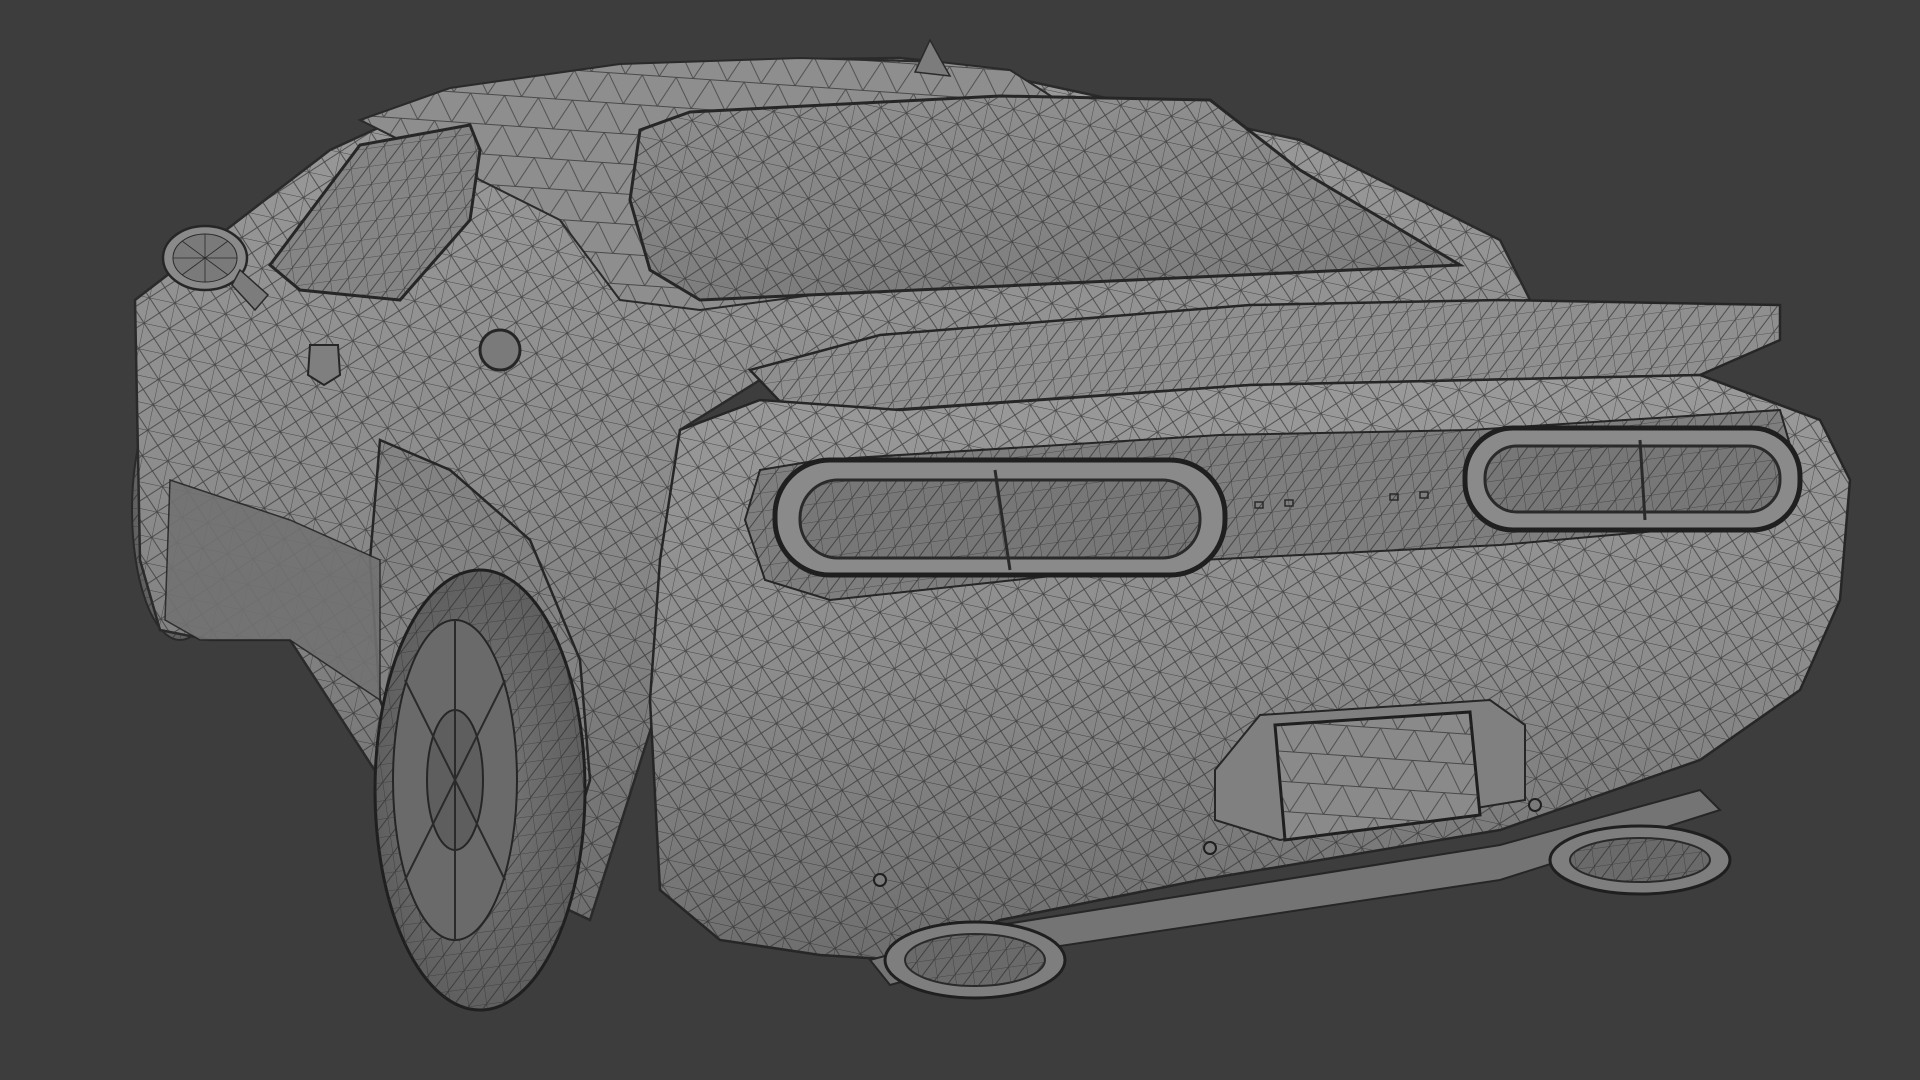 This screenshot has width=1920, height=1080. What do you see at coordinates (1047, 198) in the screenshot?
I see `rear-window` at bounding box center [1047, 198].